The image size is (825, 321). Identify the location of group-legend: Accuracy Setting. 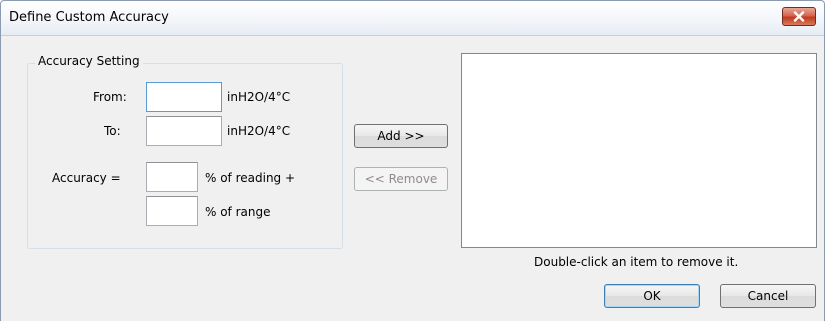
(89, 61).